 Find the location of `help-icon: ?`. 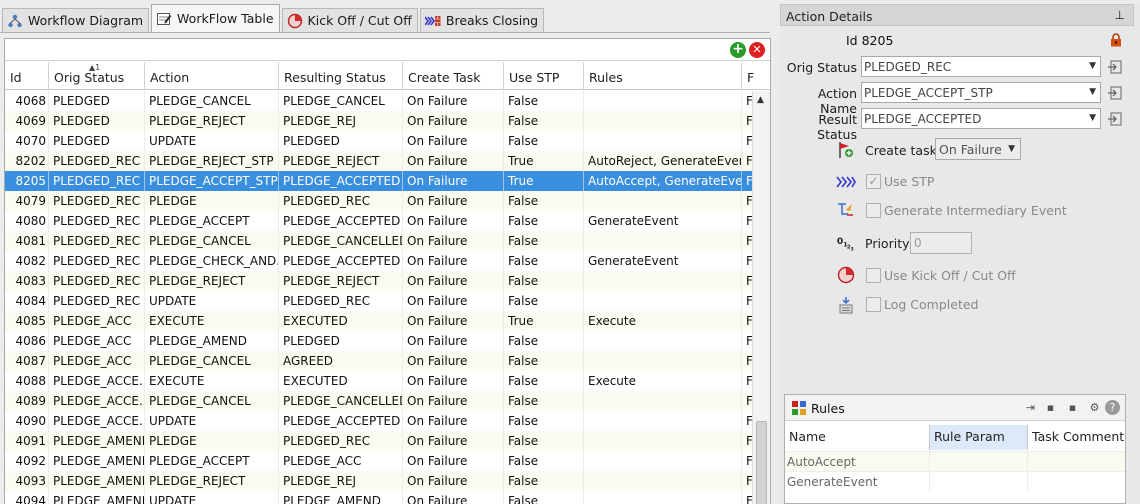

help-icon: ? is located at coordinates (1112, 407).